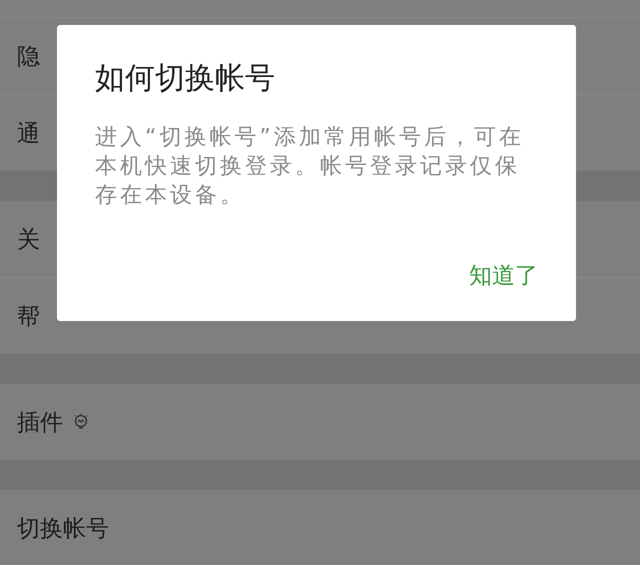  I want to click on row-label: 帮, so click(28, 317).